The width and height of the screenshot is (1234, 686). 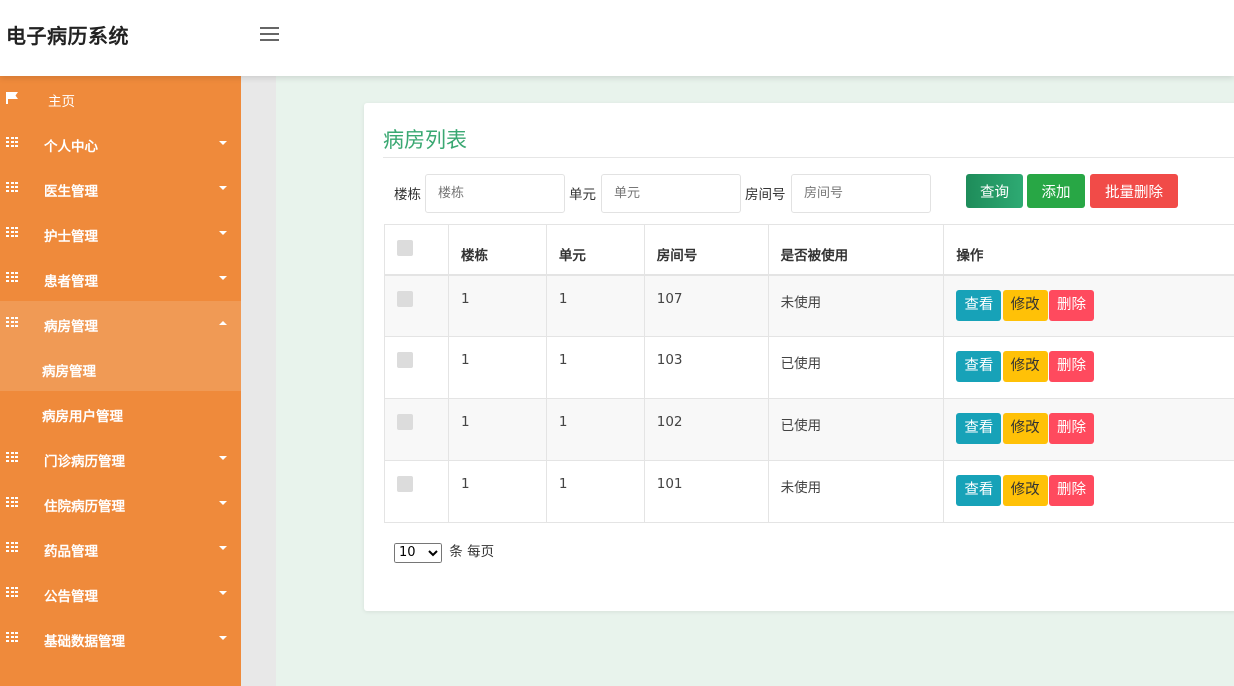 I want to click on table-row: 1 1 101 未使用 查看 修改 删除, so click(x=809, y=491).